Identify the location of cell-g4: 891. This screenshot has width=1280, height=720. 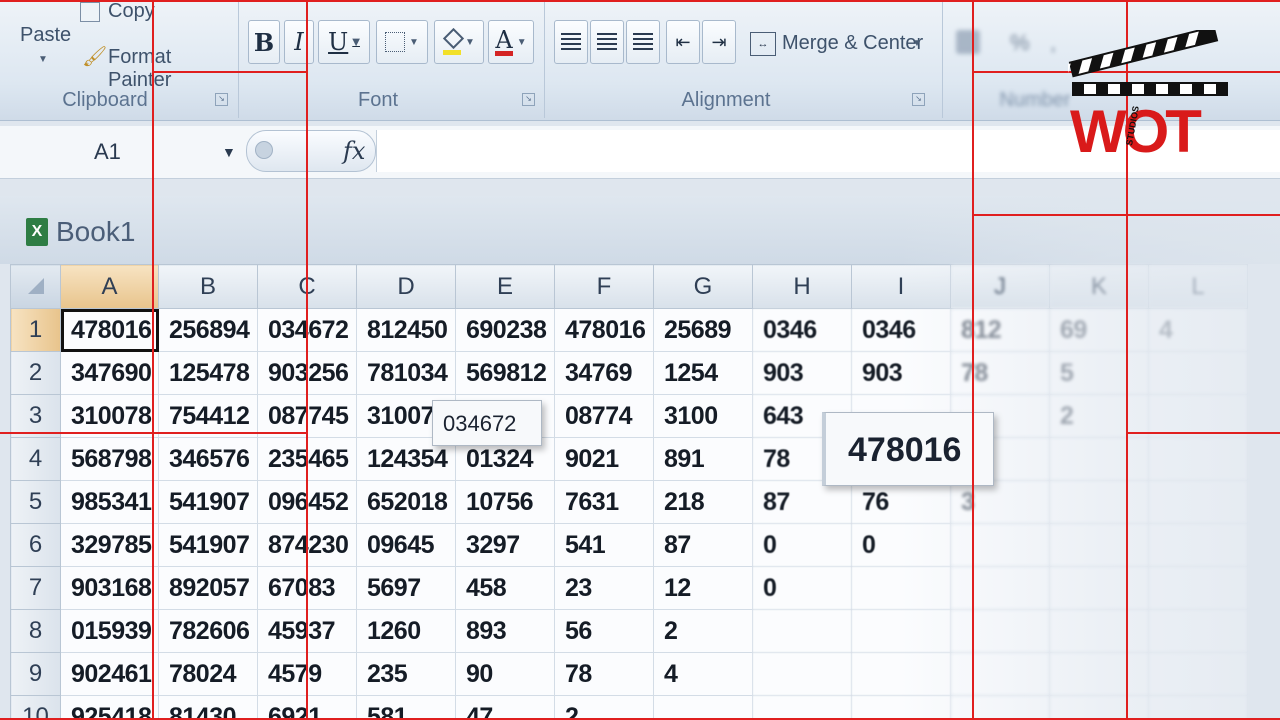
(703, 459).